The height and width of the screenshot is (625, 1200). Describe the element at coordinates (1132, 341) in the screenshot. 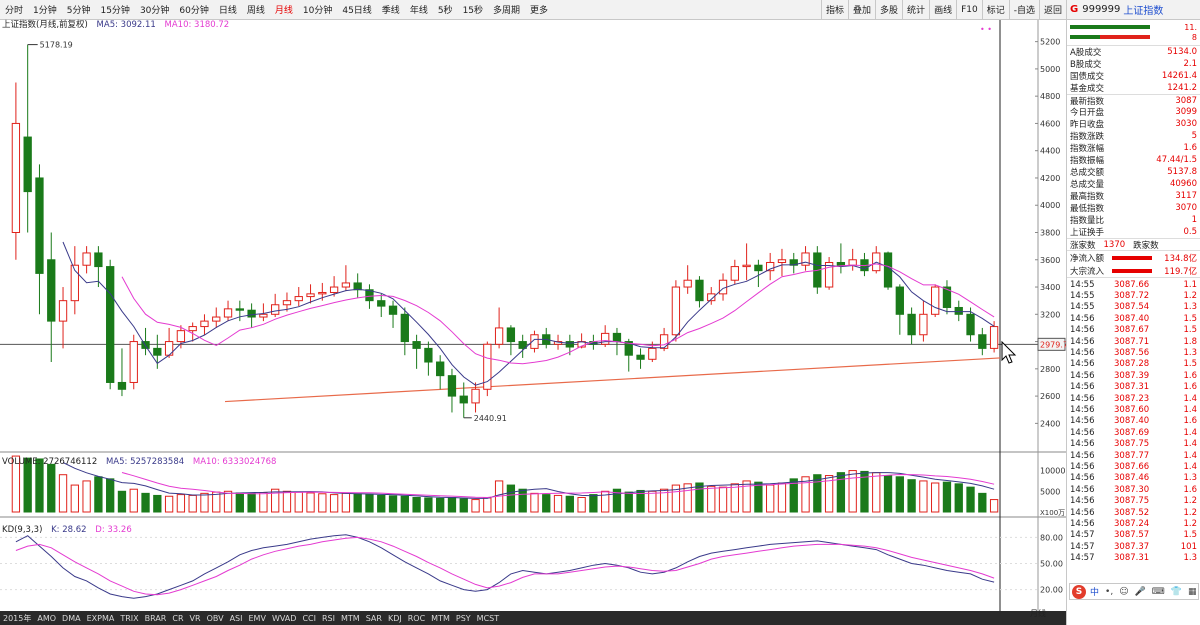

I see `tick-price: 3087.71` at that location.